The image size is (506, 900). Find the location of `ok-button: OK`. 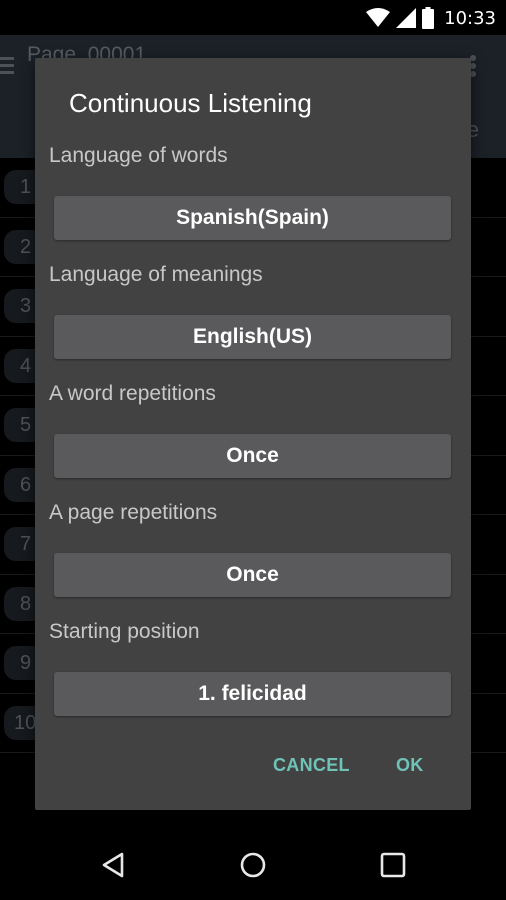

ok-button: OK is located at coordinates (410, 765).